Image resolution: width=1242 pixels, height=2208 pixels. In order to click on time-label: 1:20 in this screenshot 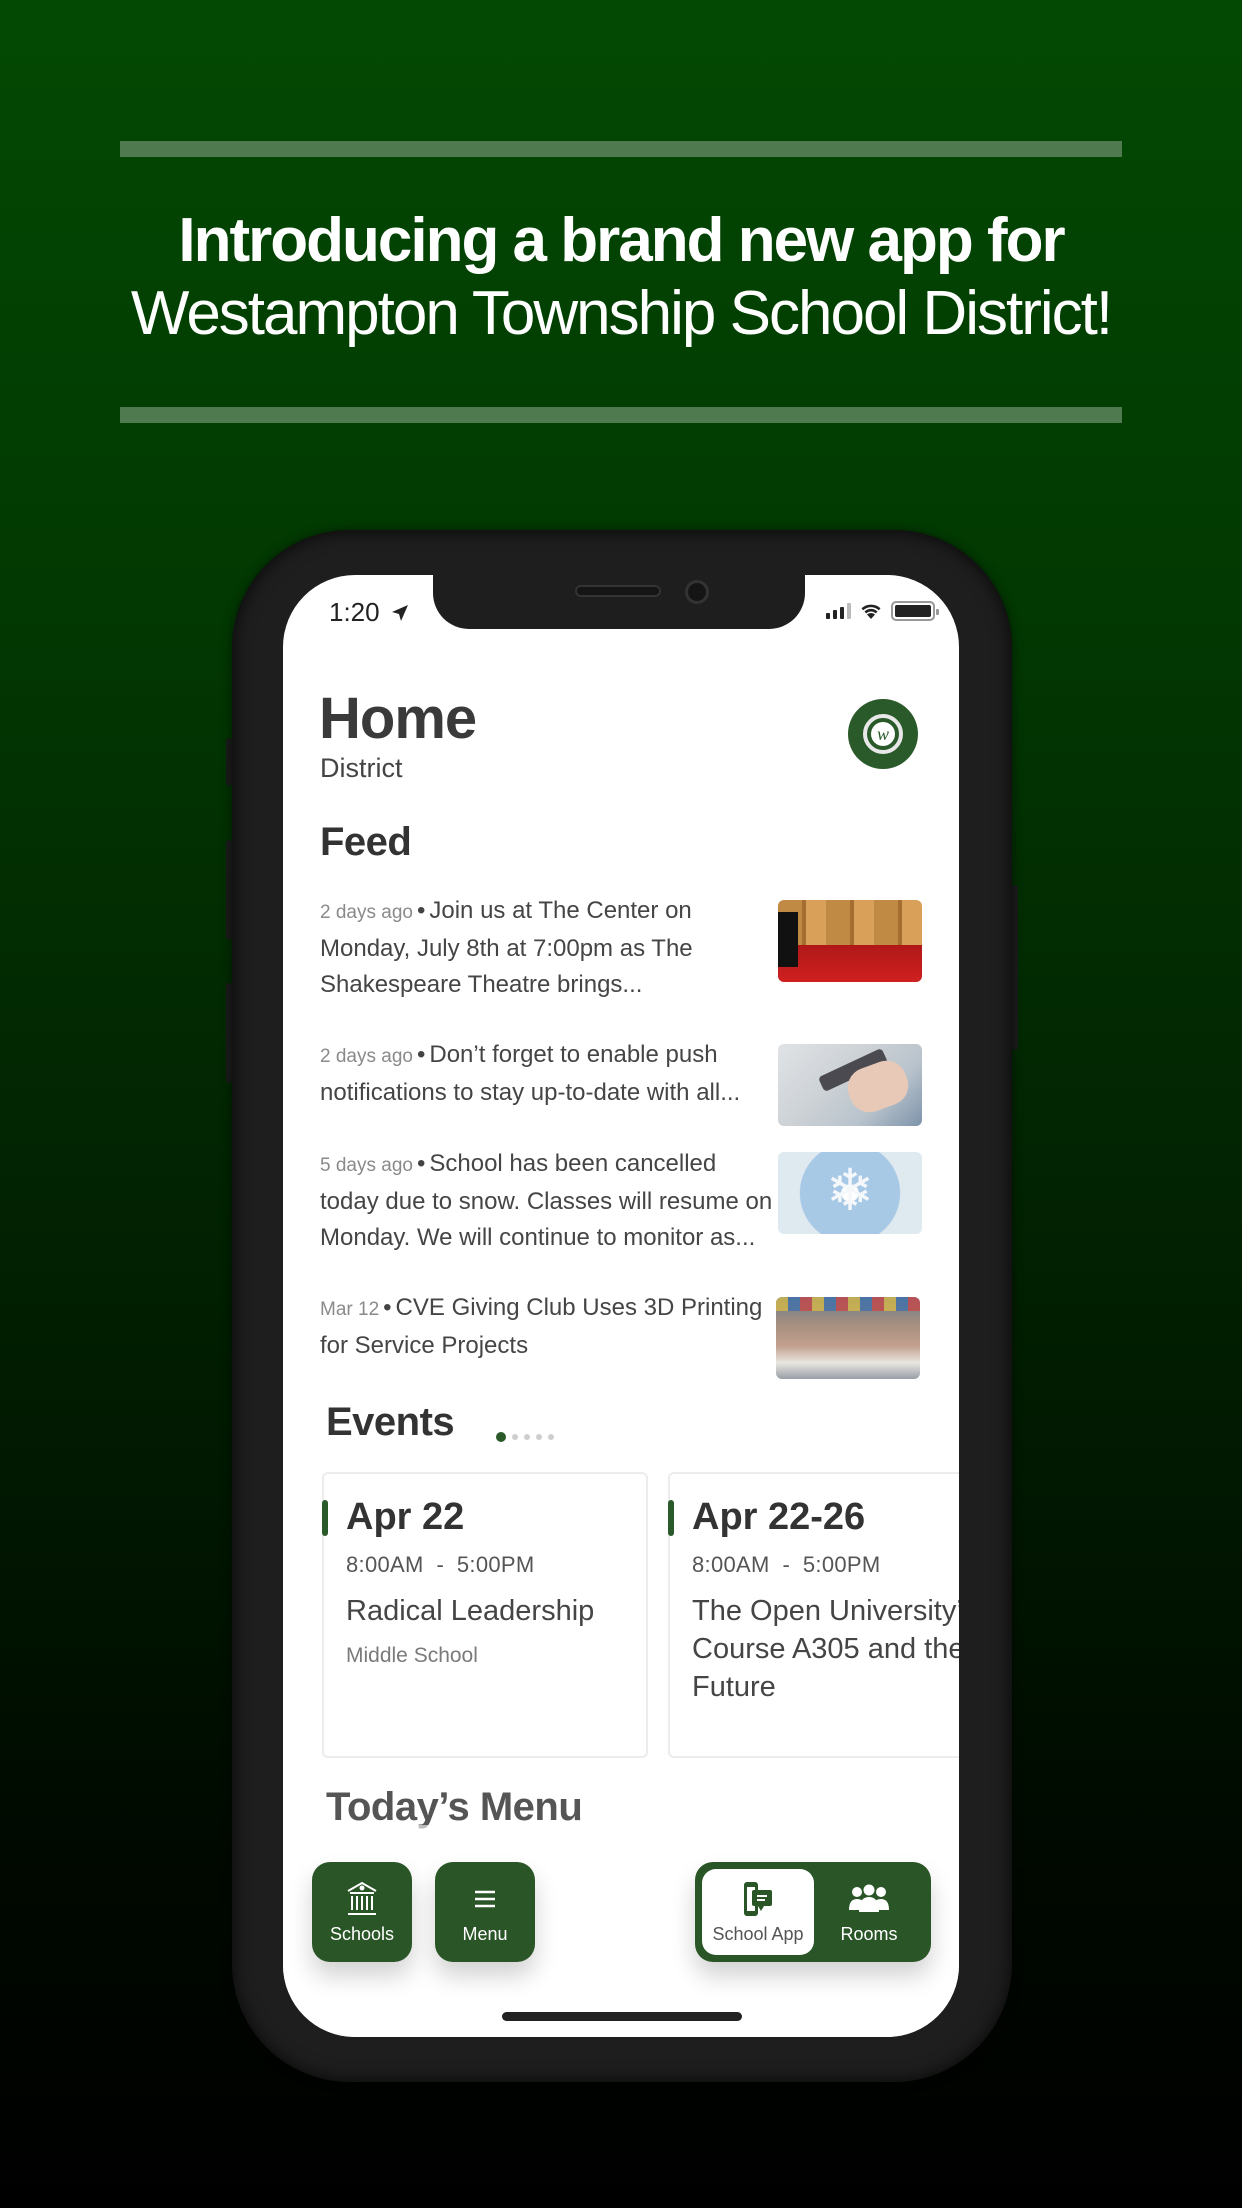, I will do `click(354, 612)`.